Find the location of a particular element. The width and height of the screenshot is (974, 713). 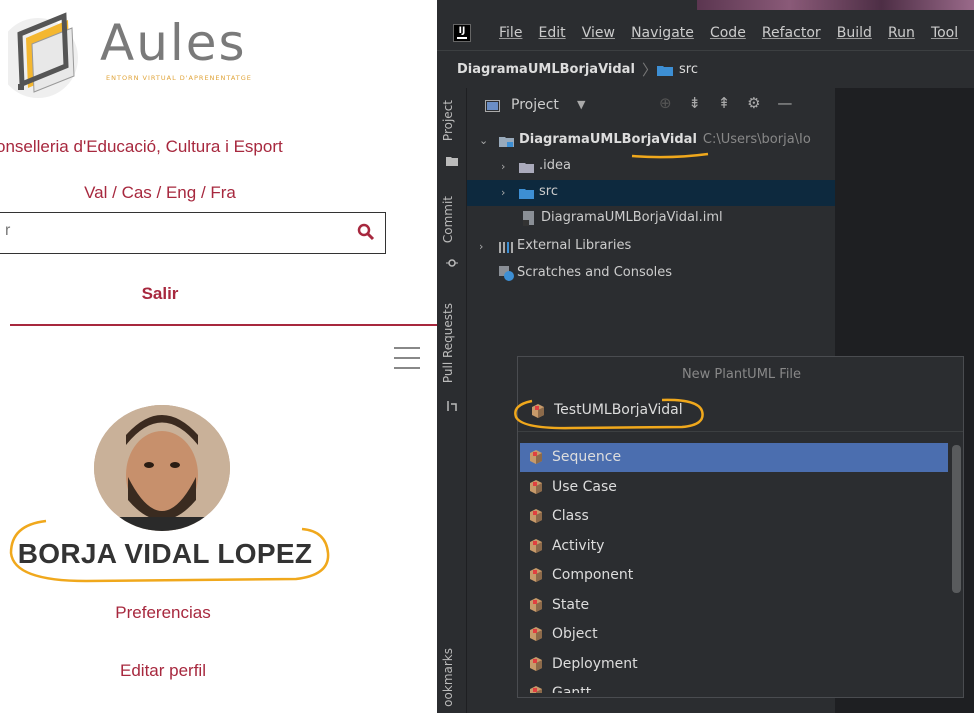

highlight-annotation is located at coordinates (609, 414).